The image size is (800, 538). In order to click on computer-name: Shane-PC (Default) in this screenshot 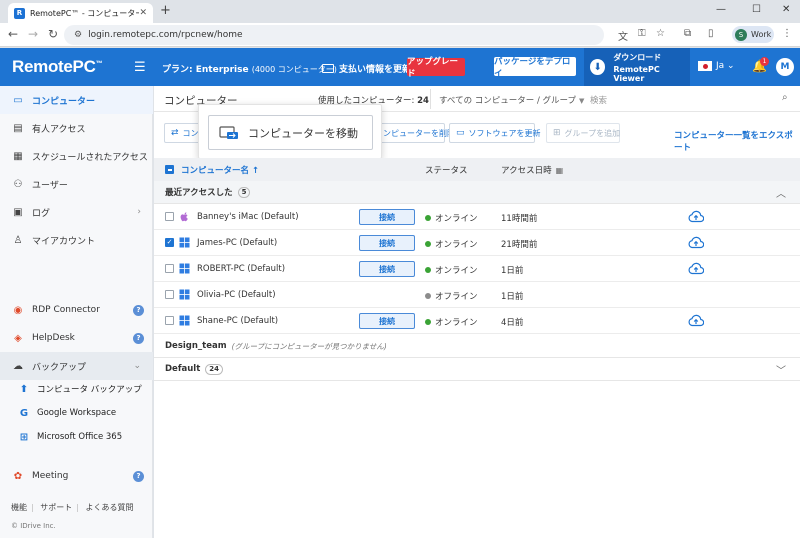, I will do `click(238, 321)`.